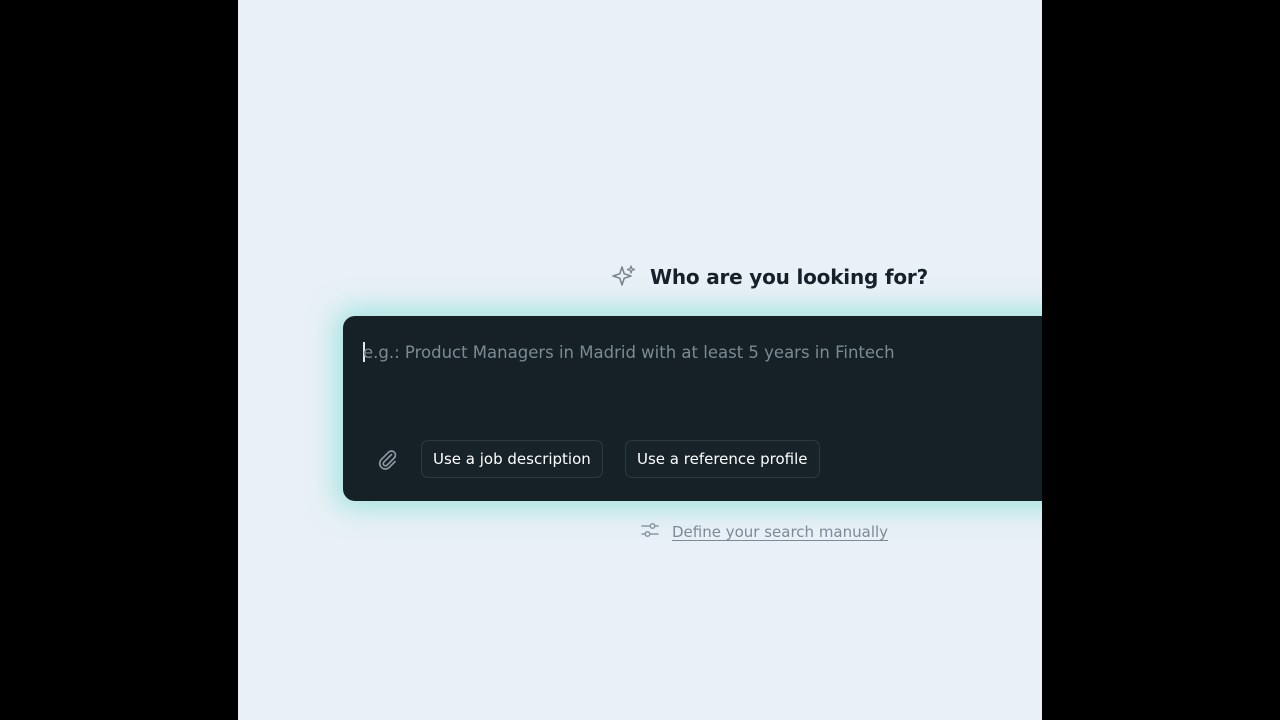 The image size is (1280, 720). I want to click on use-reference-profile-button: Use a reference profile, so click(722, 459).